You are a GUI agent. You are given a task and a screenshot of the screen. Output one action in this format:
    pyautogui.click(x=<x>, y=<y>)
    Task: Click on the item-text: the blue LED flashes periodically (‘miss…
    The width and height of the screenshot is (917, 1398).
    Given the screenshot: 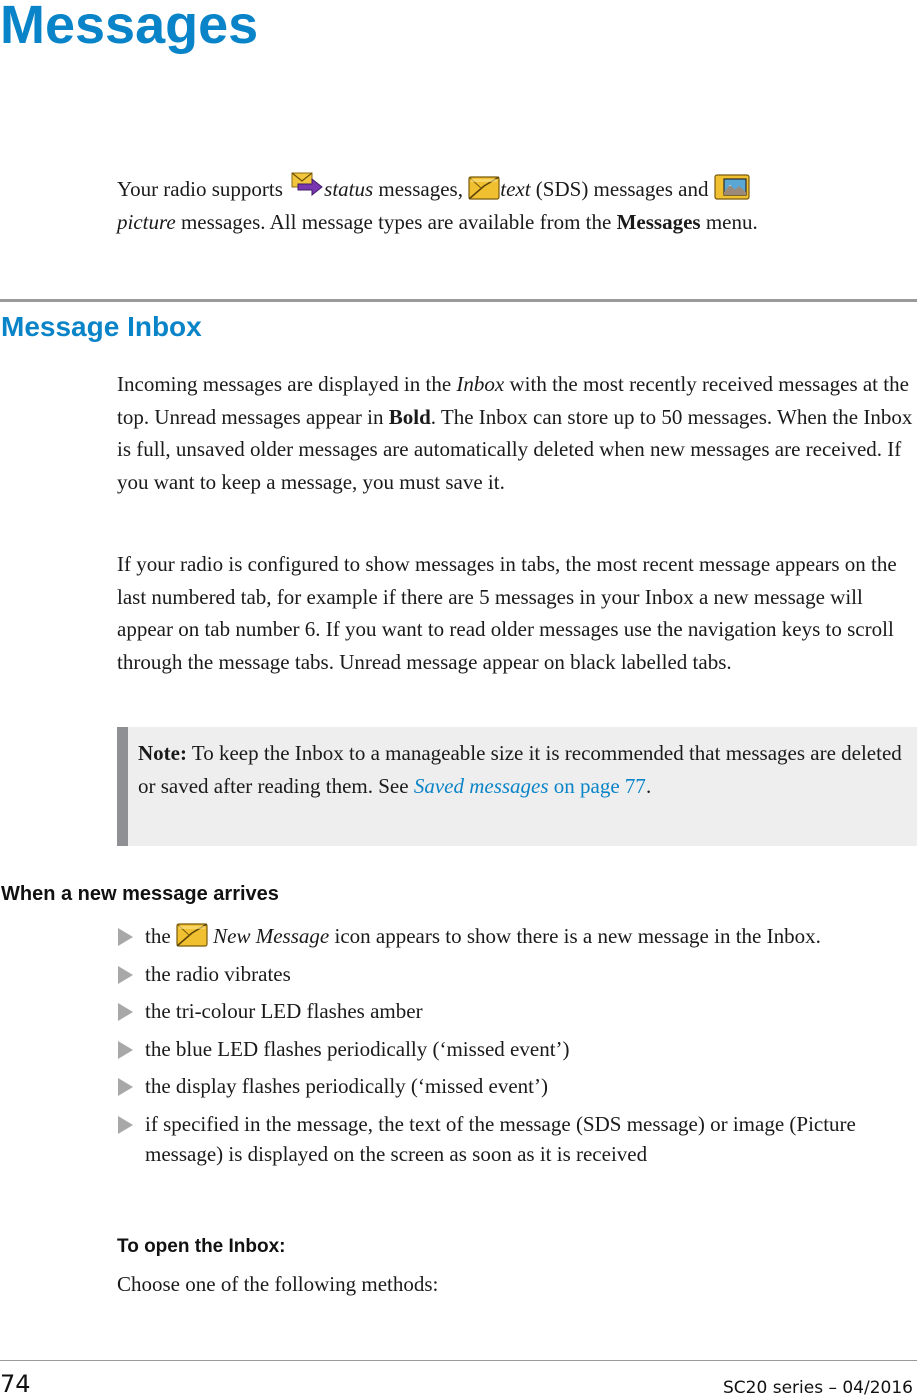 What is the action you would take?
    pyautogui.click(x=357, y=1048)
    